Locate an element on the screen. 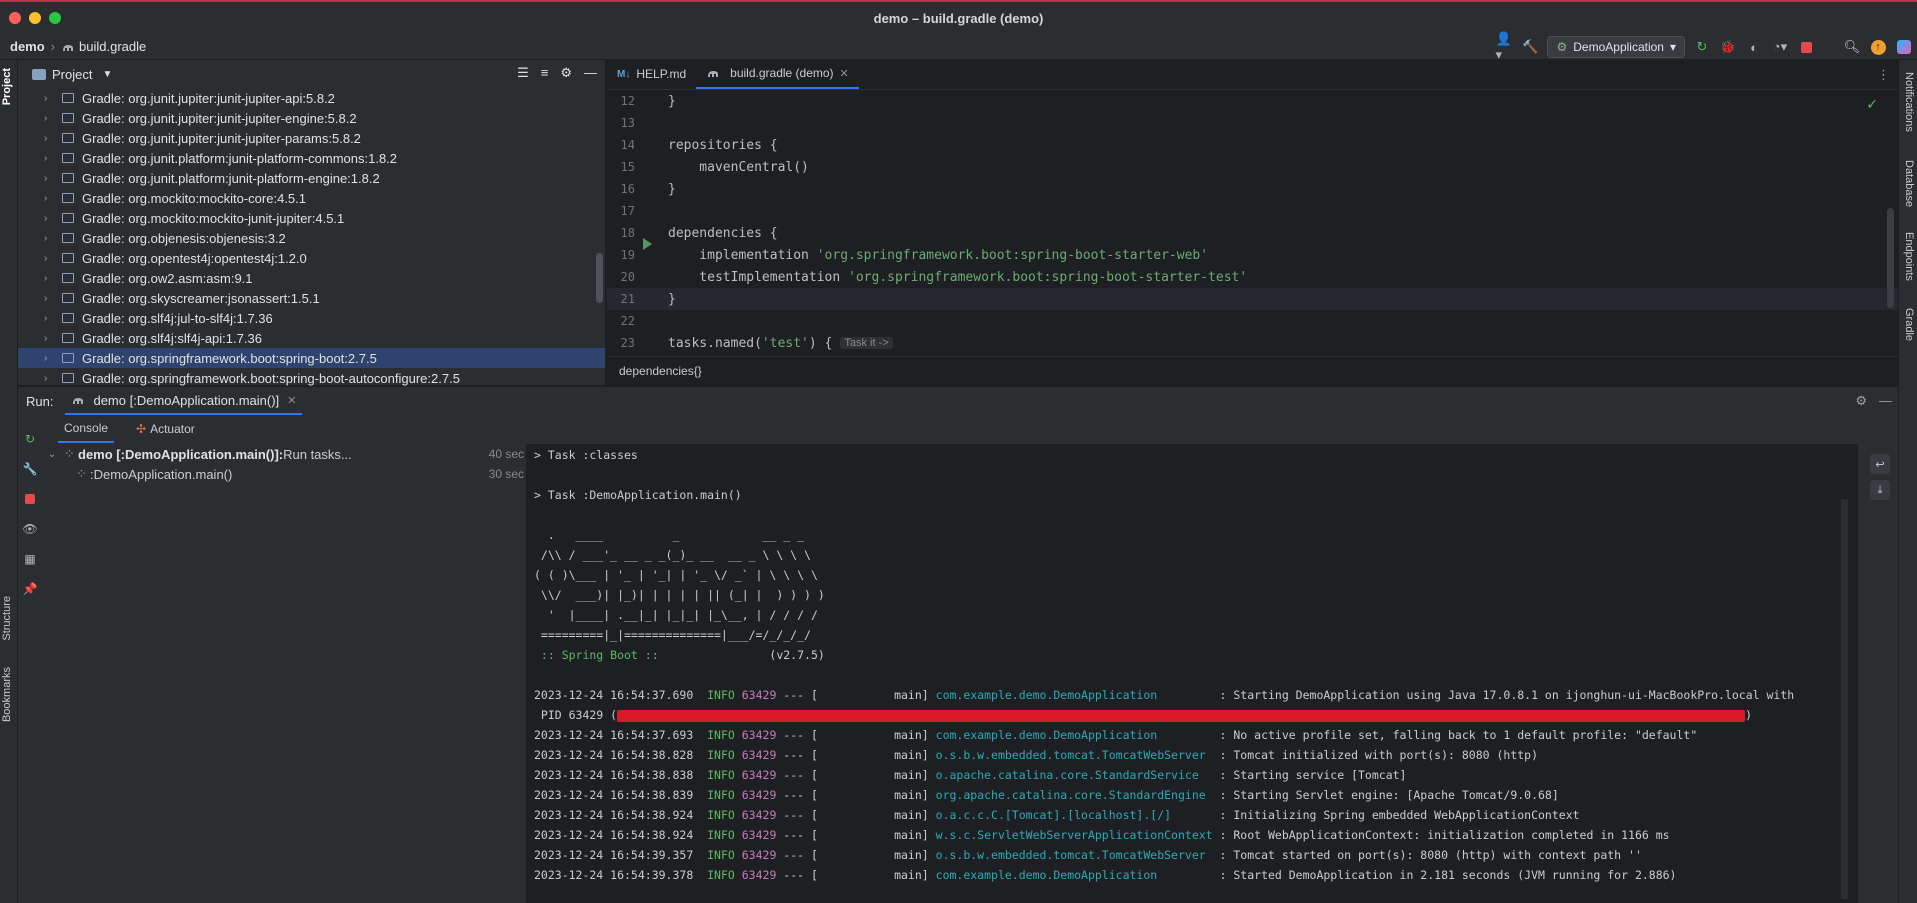  soft-wrap-icon: ↩ is located at coordinates (1880, 464).